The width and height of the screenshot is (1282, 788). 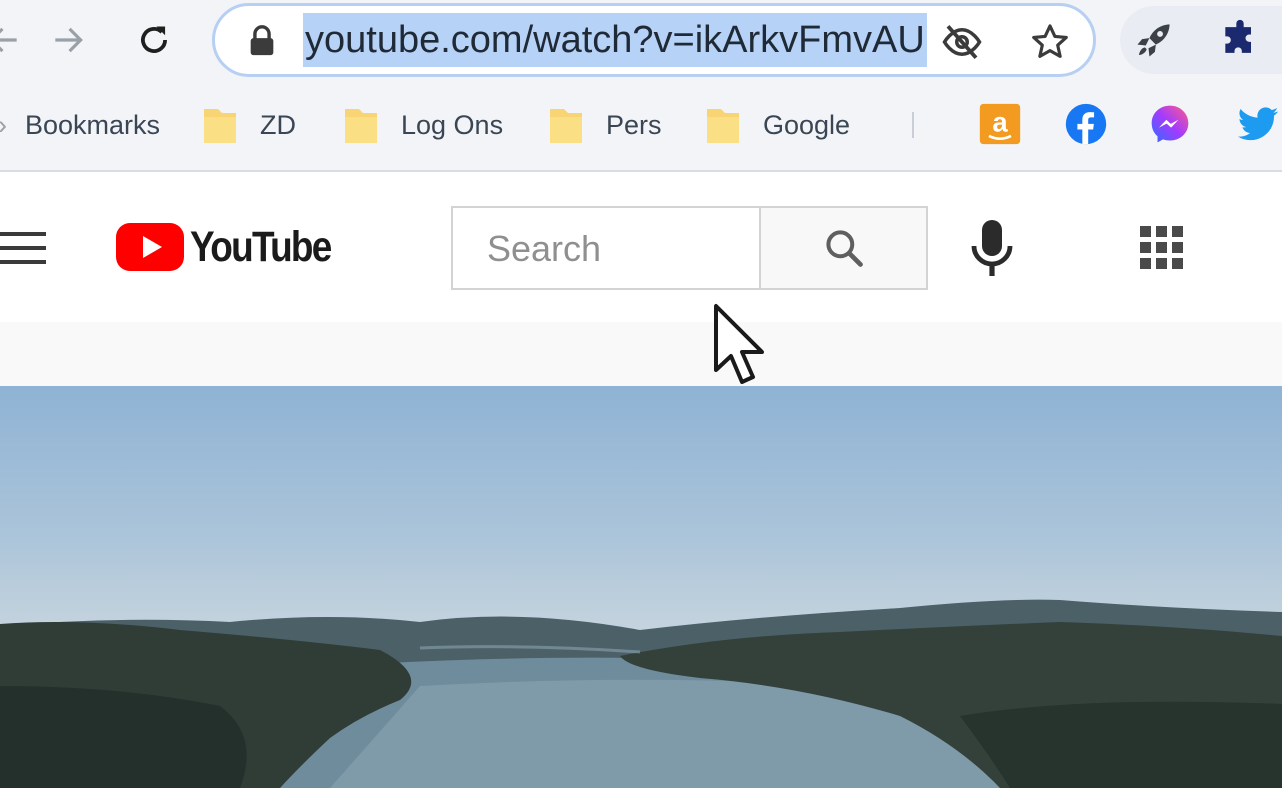 I want to click on forward-arrow-icon, so click(x=69, y=40).